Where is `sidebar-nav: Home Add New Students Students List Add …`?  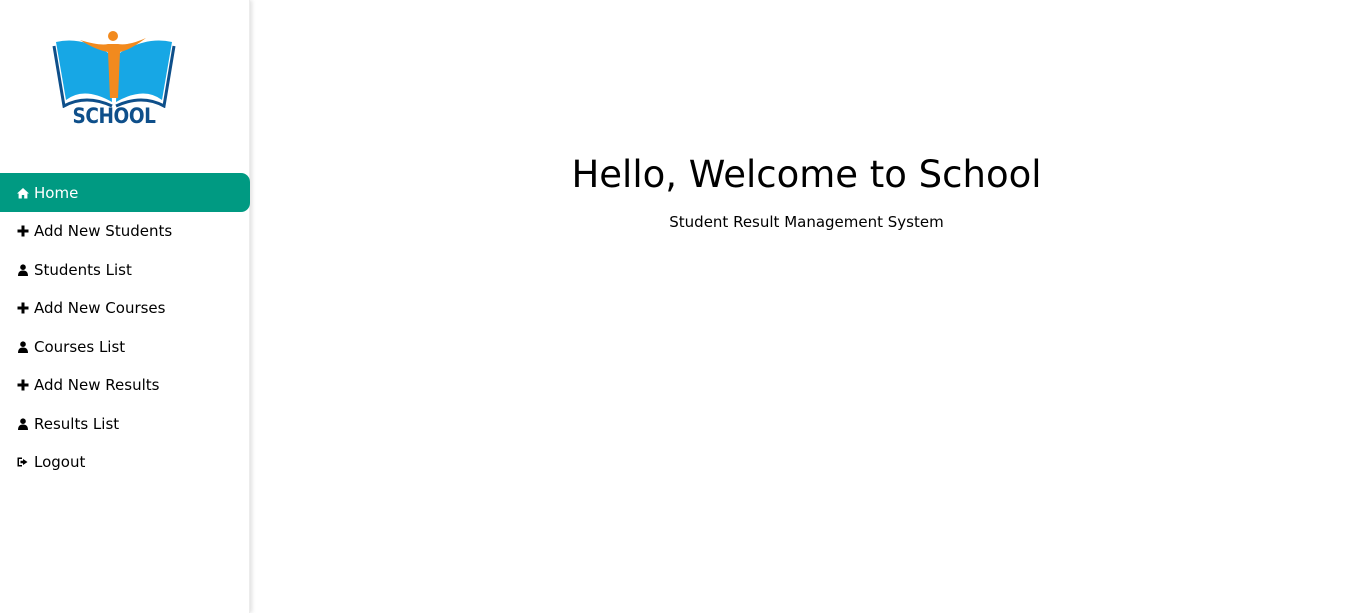
sidebar-nav: Home Add New Students Students List Add … is located at coordinates (125, 327).